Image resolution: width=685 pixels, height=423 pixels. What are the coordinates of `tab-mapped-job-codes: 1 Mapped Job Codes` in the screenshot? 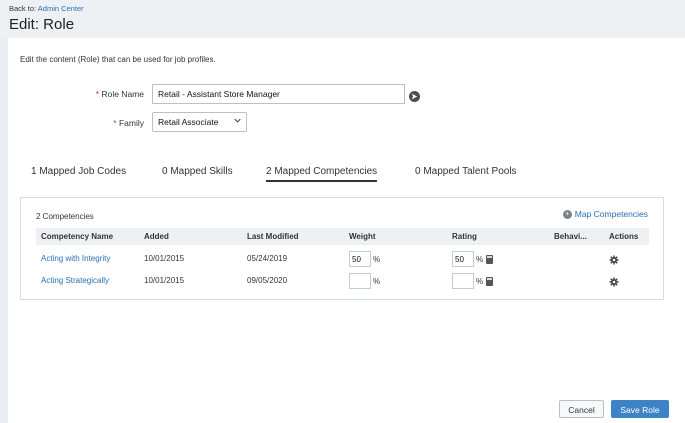 It's located at (78, 171).